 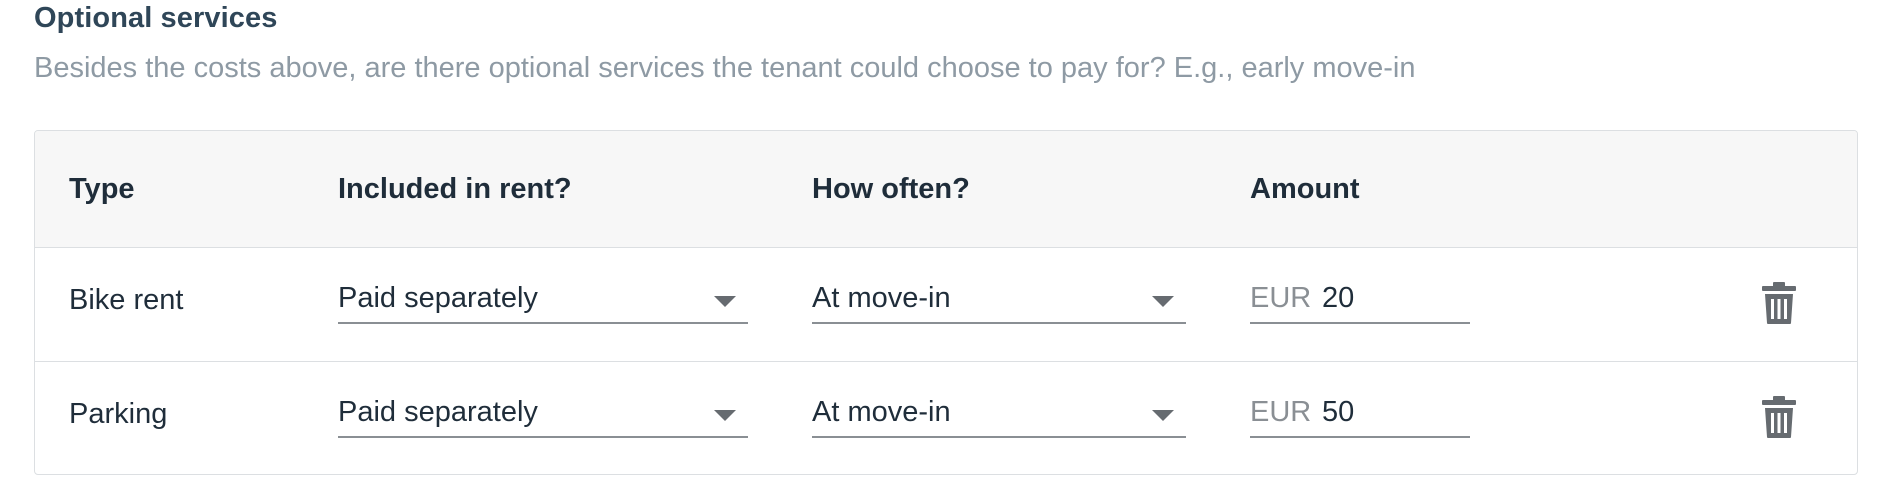 What do you see at coordinates (891, 189) in the screenshot?
I see `column-header-how-often: How often?` at bounding box center [891, 189].